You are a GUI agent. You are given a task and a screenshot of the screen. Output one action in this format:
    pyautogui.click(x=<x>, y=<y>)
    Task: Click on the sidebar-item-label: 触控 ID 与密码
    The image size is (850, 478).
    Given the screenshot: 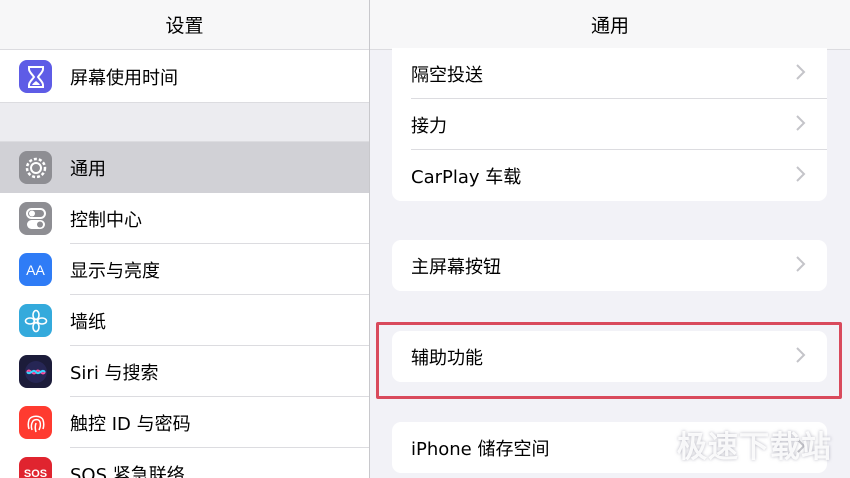 What is the action you would take?
    pyautogui.click(x=130, y=424)
    